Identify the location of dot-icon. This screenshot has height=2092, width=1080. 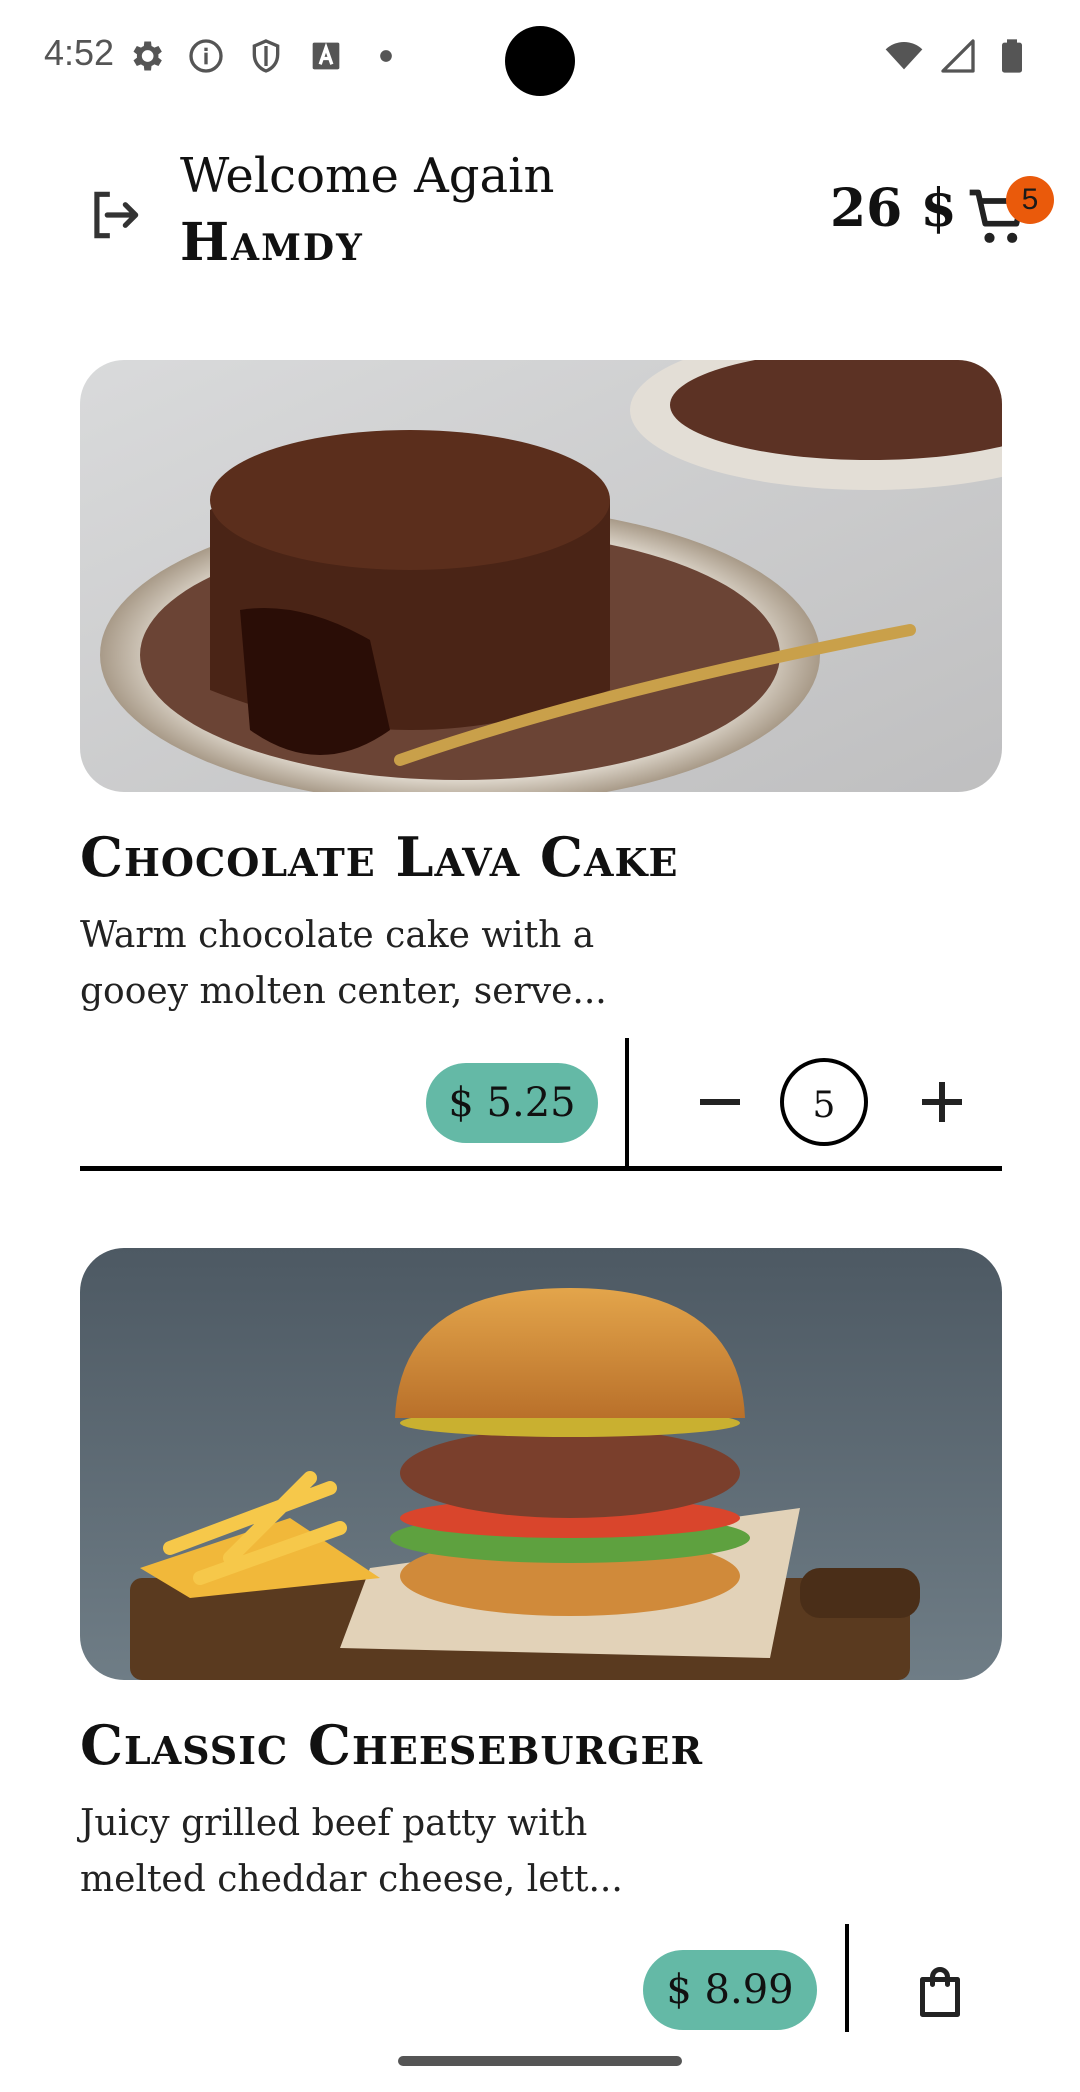
(386, 58).